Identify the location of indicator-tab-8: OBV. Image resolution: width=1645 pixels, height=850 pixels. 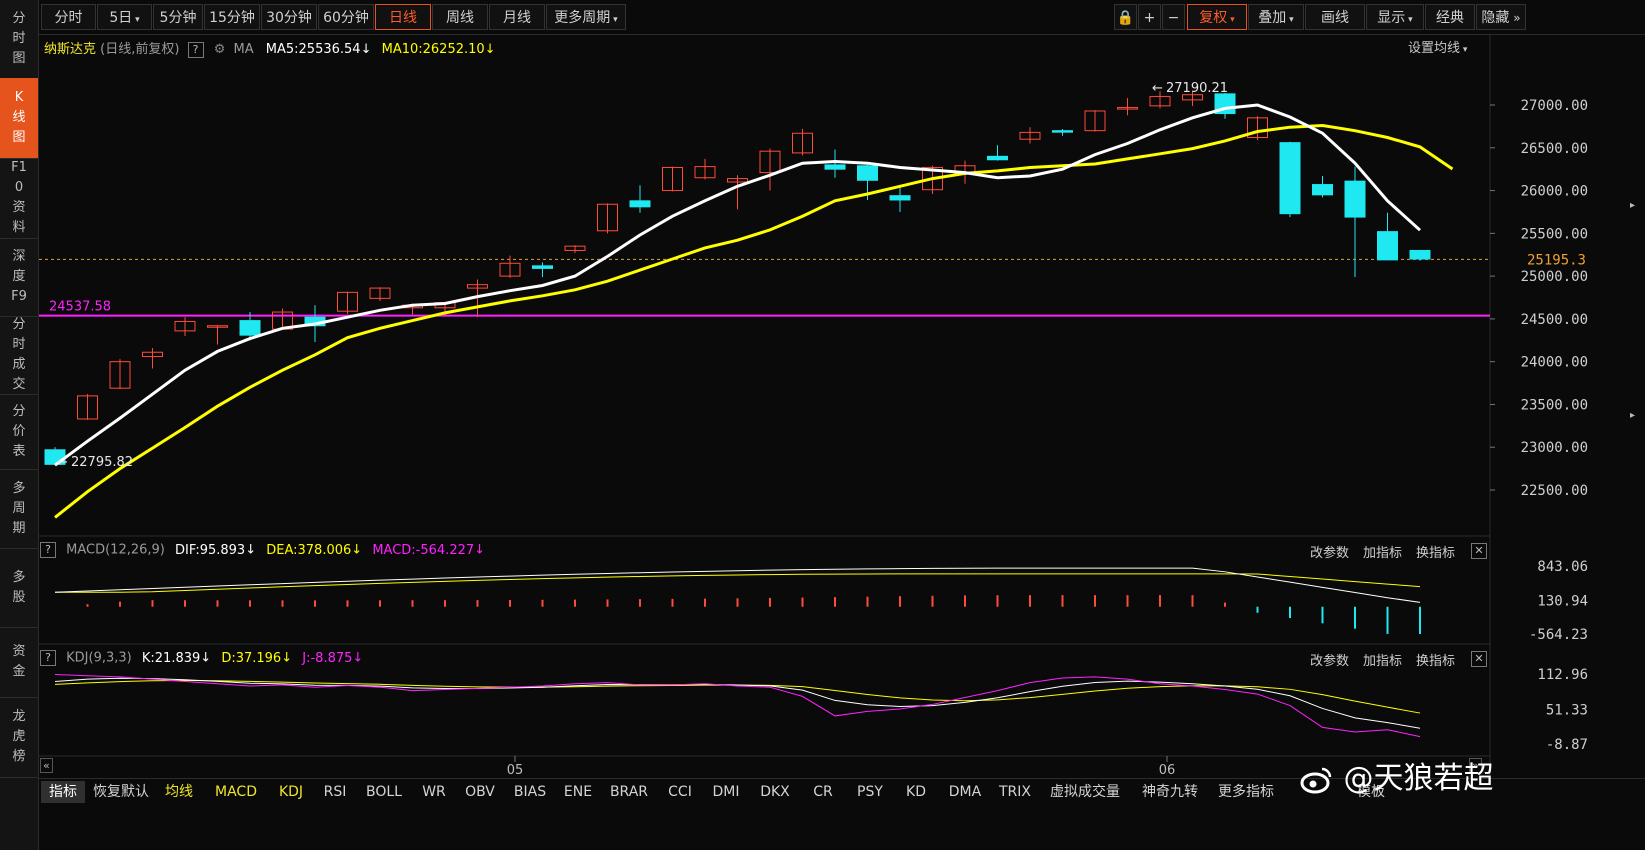
(480, 792).